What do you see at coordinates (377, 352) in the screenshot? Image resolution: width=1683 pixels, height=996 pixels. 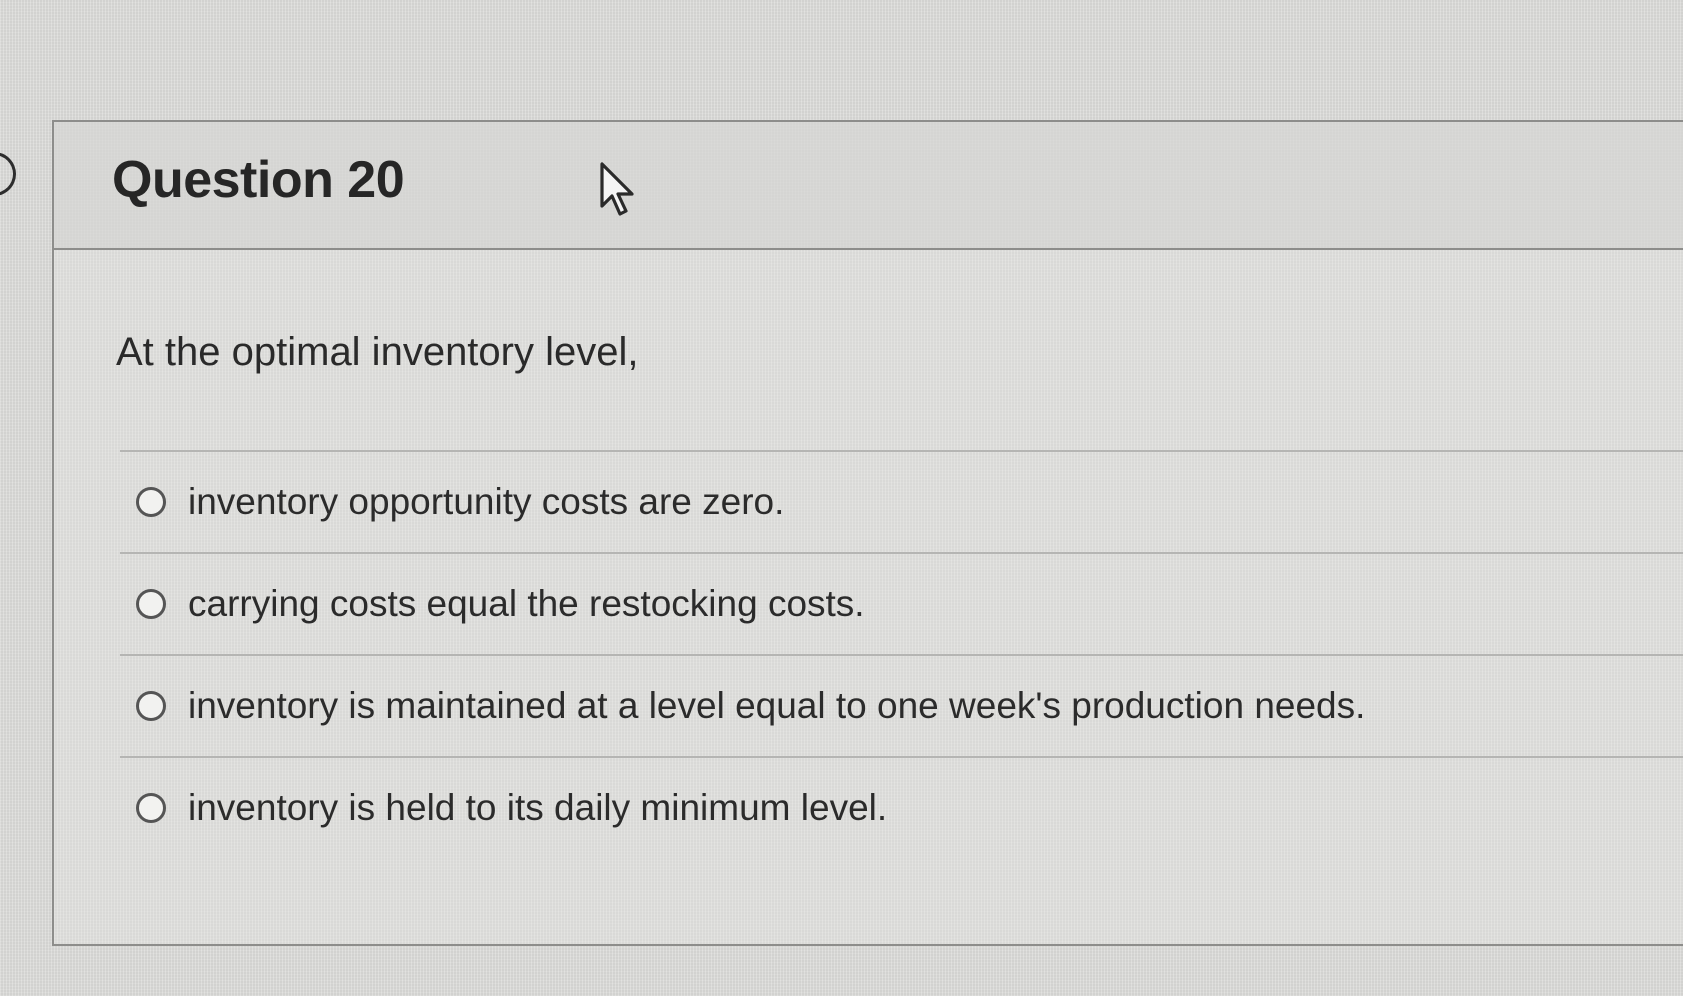 I see `question-text: At the optimal inventory level,` at bounding box center [377, 352].